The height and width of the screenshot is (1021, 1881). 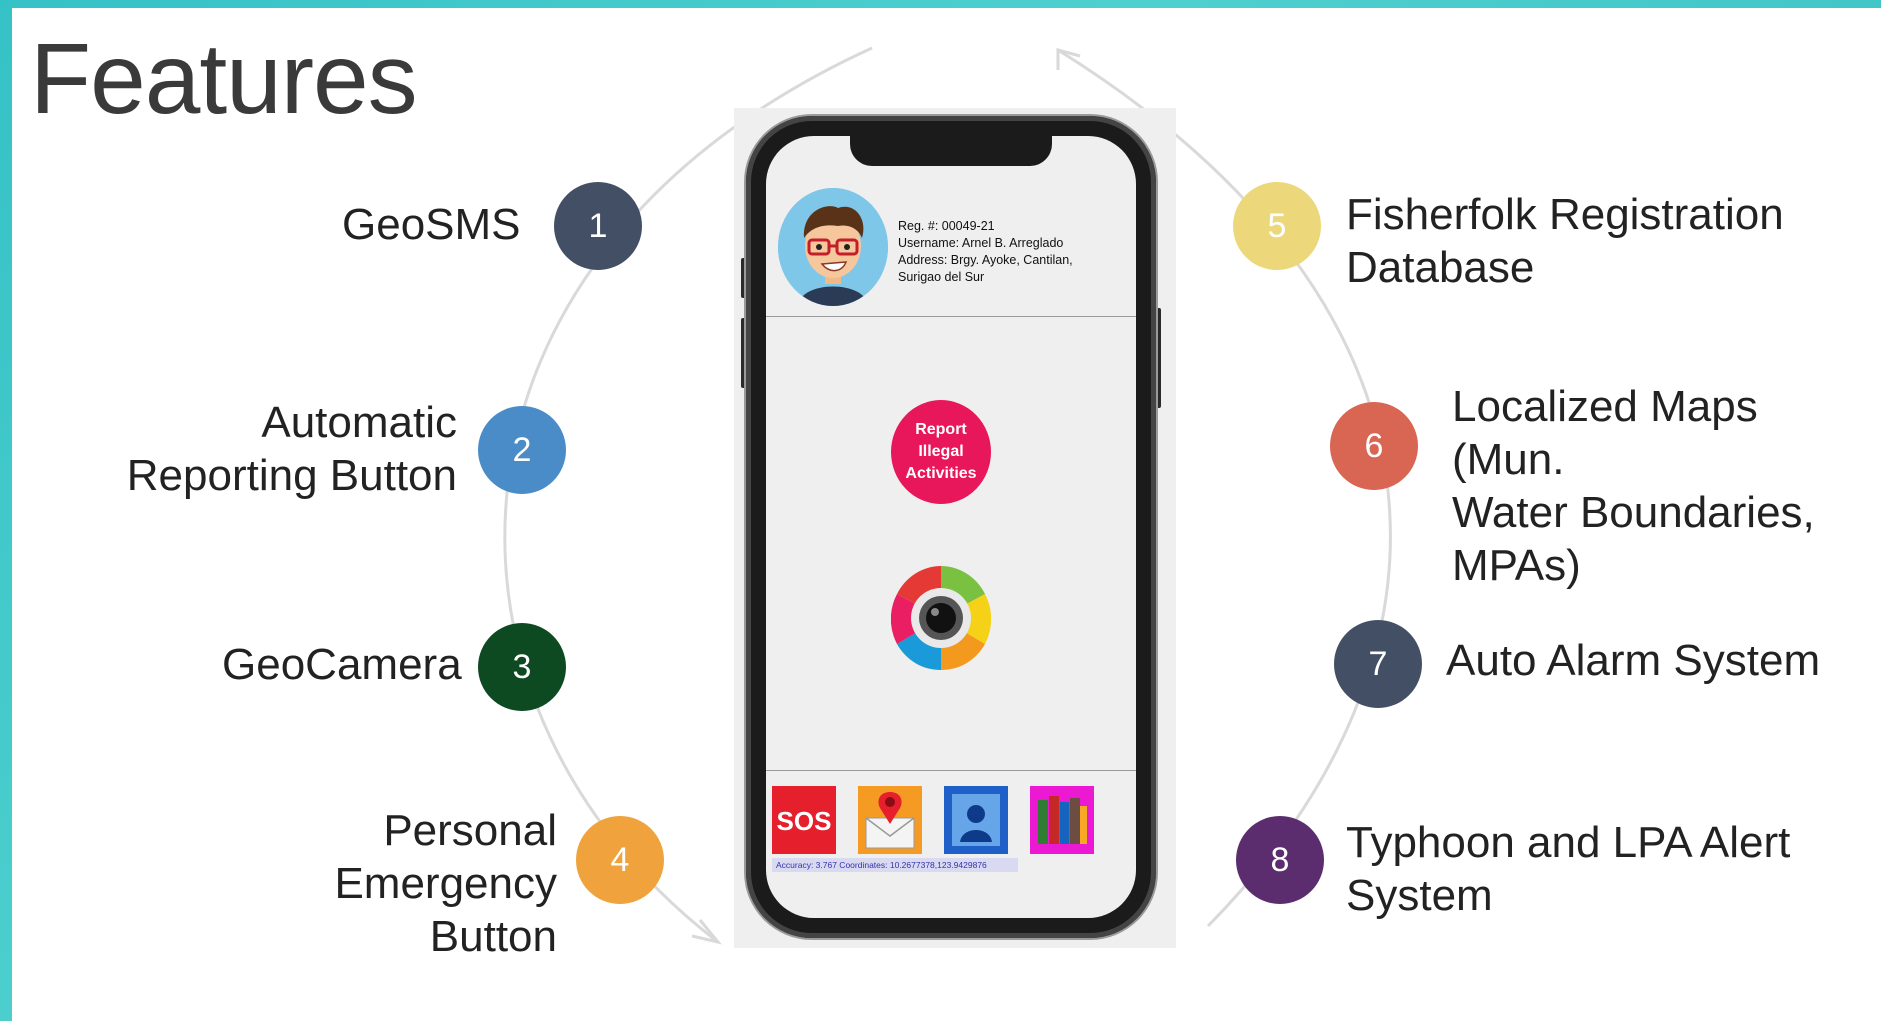 What do you see at coordinates (342, 664) in the screenshot?
I see `feature-label-geocamera: GeoCamera` at bounding box center [342, 664].